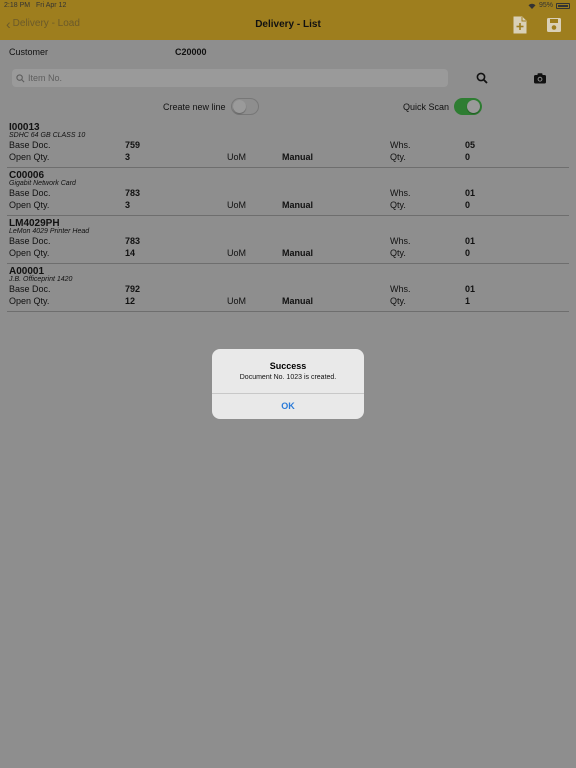  Describe the element at coordinates (288, 366) in the screenshot. I see `alert-title: Success` at that location.